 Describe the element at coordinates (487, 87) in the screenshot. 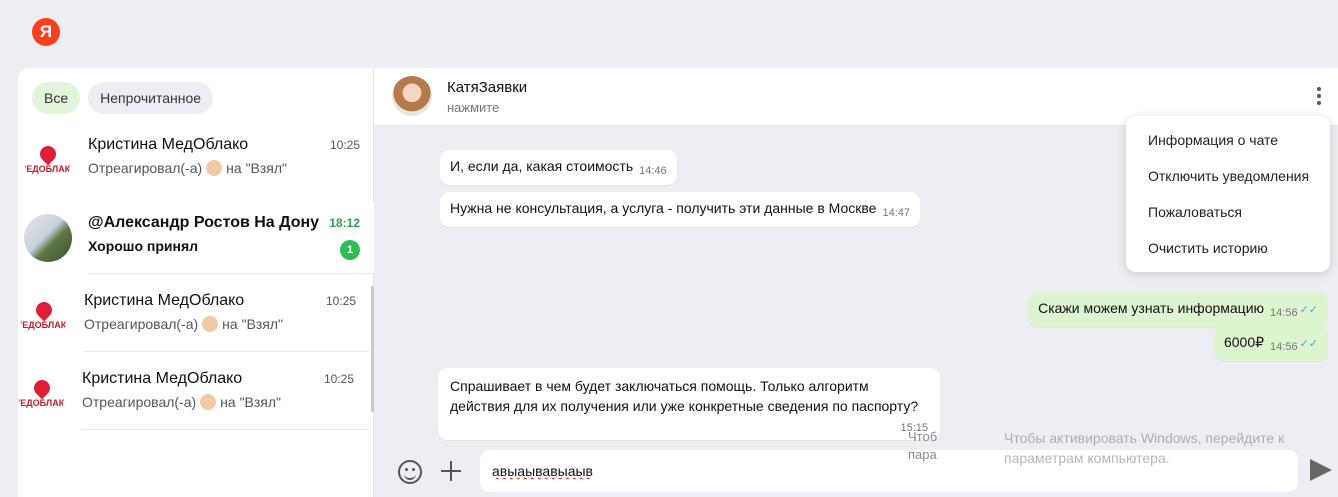

I see `contact-name: КатяЗаявки` at that location.